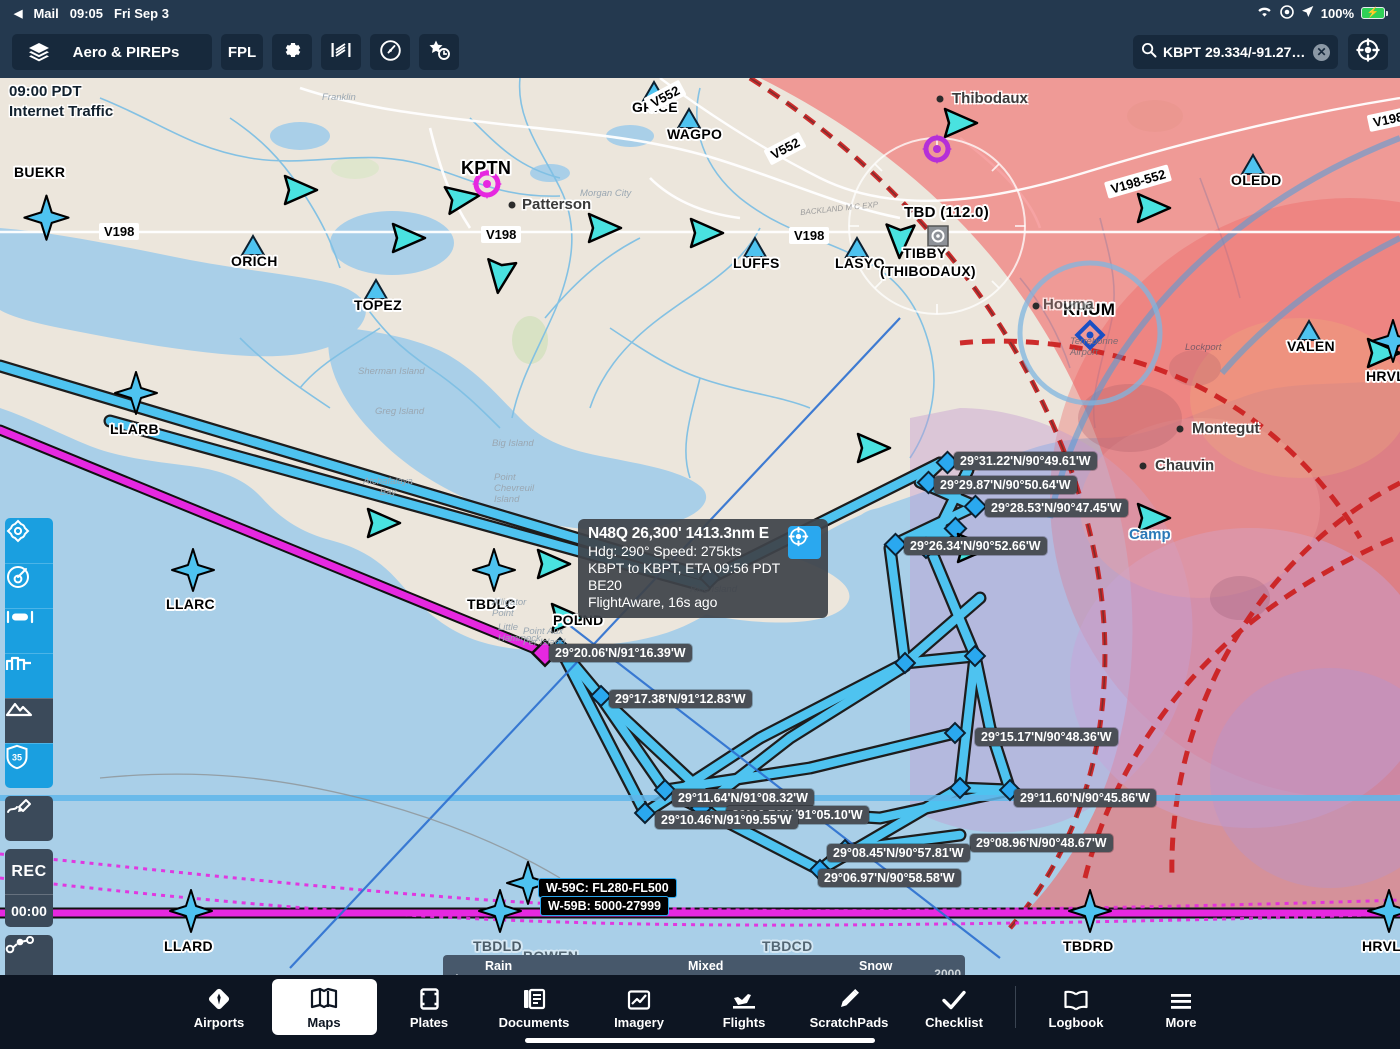 This screenshot has height=1049, width=1400. What do you see at coordinates (804, 542) in the screenshot?
I see `callout-recenter-button` at bounding box center [804, 542].